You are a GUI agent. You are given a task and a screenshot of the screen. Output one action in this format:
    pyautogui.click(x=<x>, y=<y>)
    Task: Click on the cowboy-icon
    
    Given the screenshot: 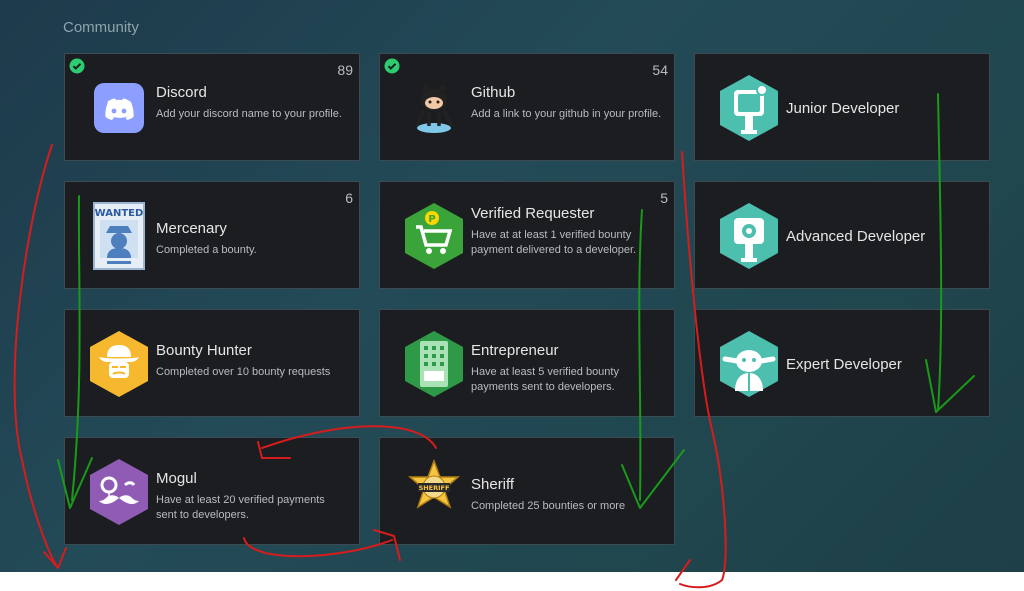 What is the action you would take?
    pyautogui.click(x=119, y=364)
    